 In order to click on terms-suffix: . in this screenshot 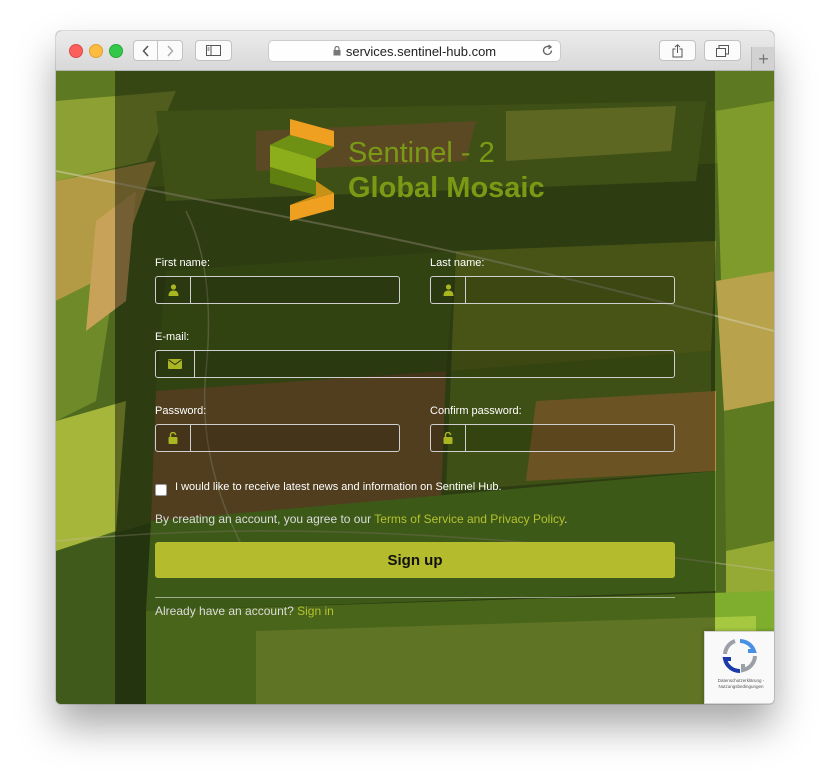, I will do `click(566, 519)`.